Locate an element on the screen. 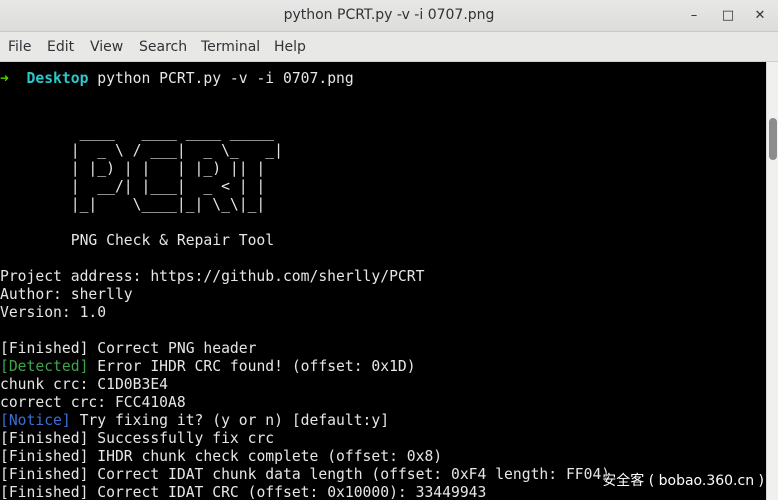 The image size is (778, 500). banner-line: |_| \____|_| \_\|_| is located at coordinates (141, 204).